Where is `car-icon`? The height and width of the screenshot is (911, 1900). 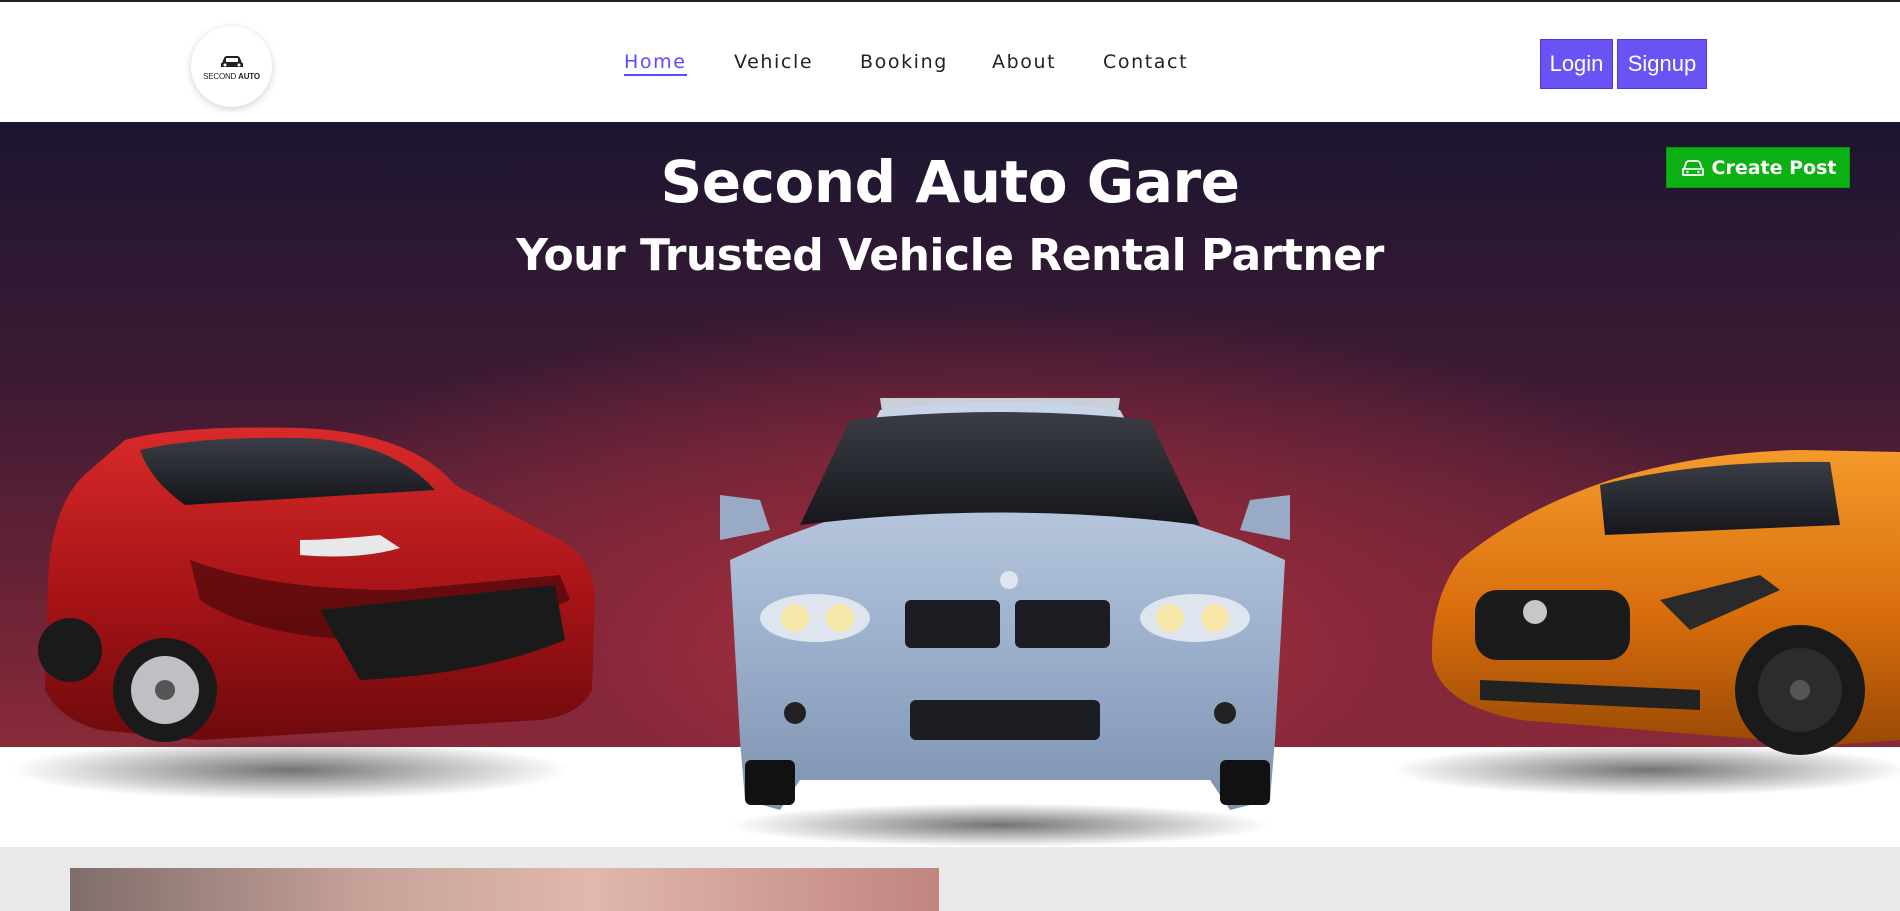
car-icon is located at coordinates (1692, 167).